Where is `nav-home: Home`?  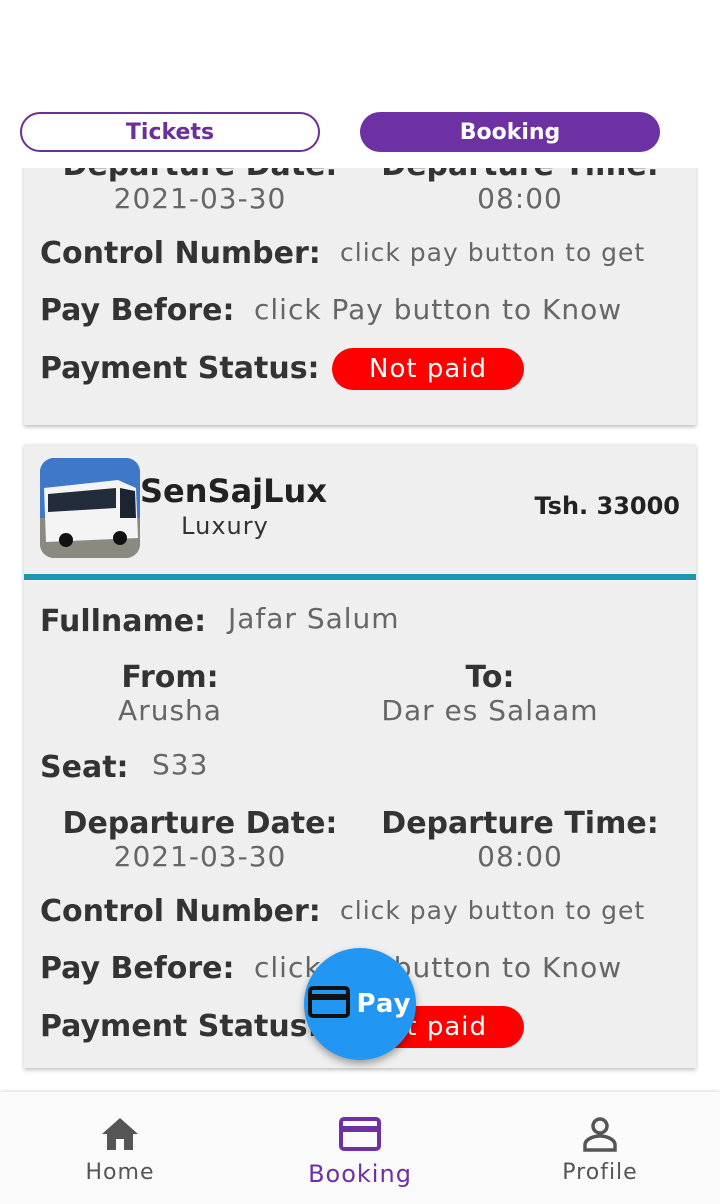
nav-home: Home is located at coordinates (120, 1148).